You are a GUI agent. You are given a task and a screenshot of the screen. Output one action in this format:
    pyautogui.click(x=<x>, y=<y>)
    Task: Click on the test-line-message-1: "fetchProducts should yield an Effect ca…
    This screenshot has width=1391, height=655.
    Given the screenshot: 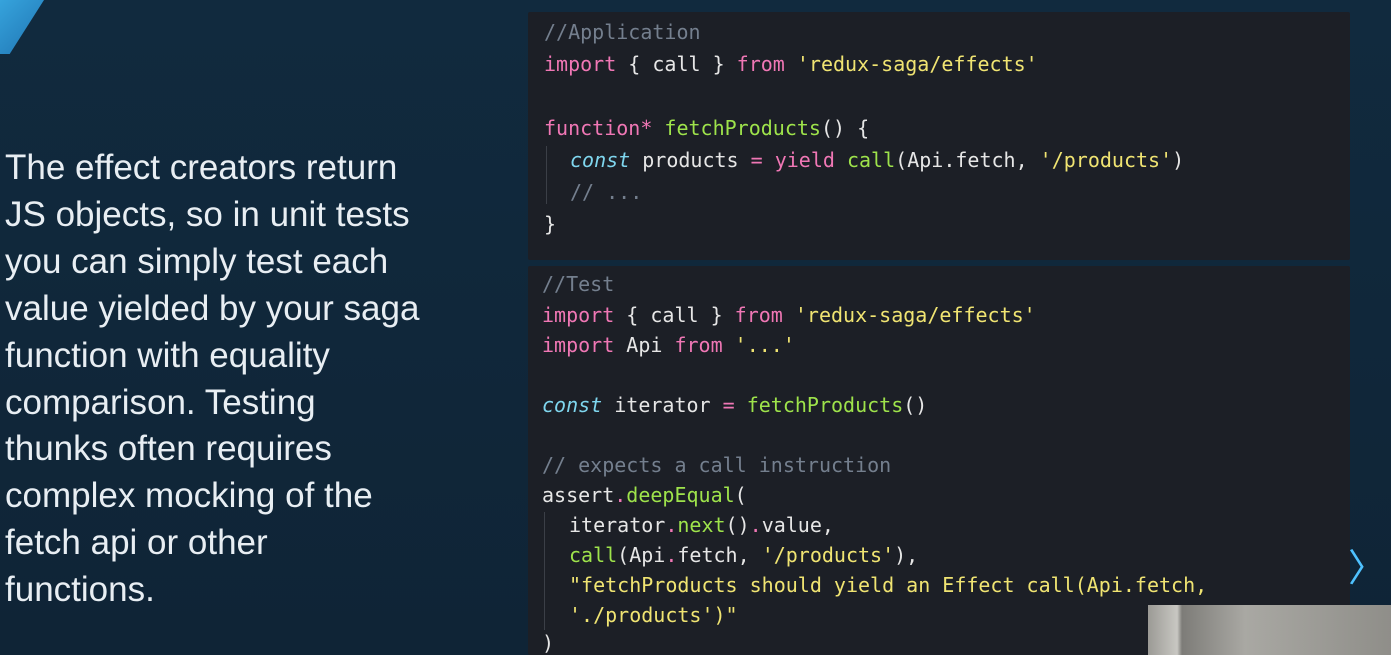 What is the action you would take?
    pyautogui.click(x=888, y=585)
    